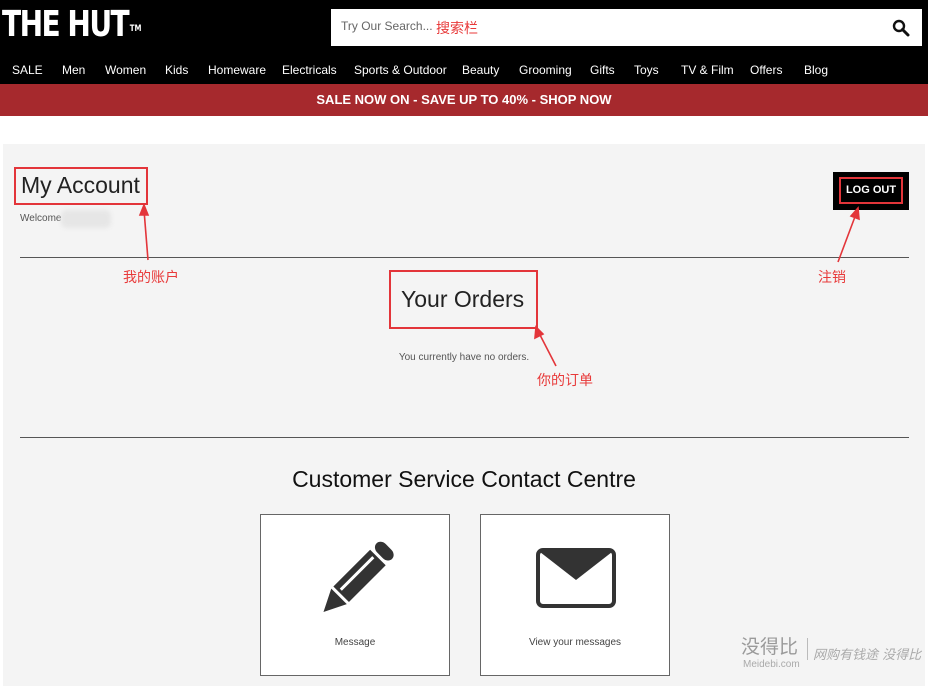 Image resolution: width=928 pixels, height=686 pixels. What do you see at coordinates (66, 24) in the screenshot?
I see `logo-text: THE HUT` at bounding box center [66, 24].